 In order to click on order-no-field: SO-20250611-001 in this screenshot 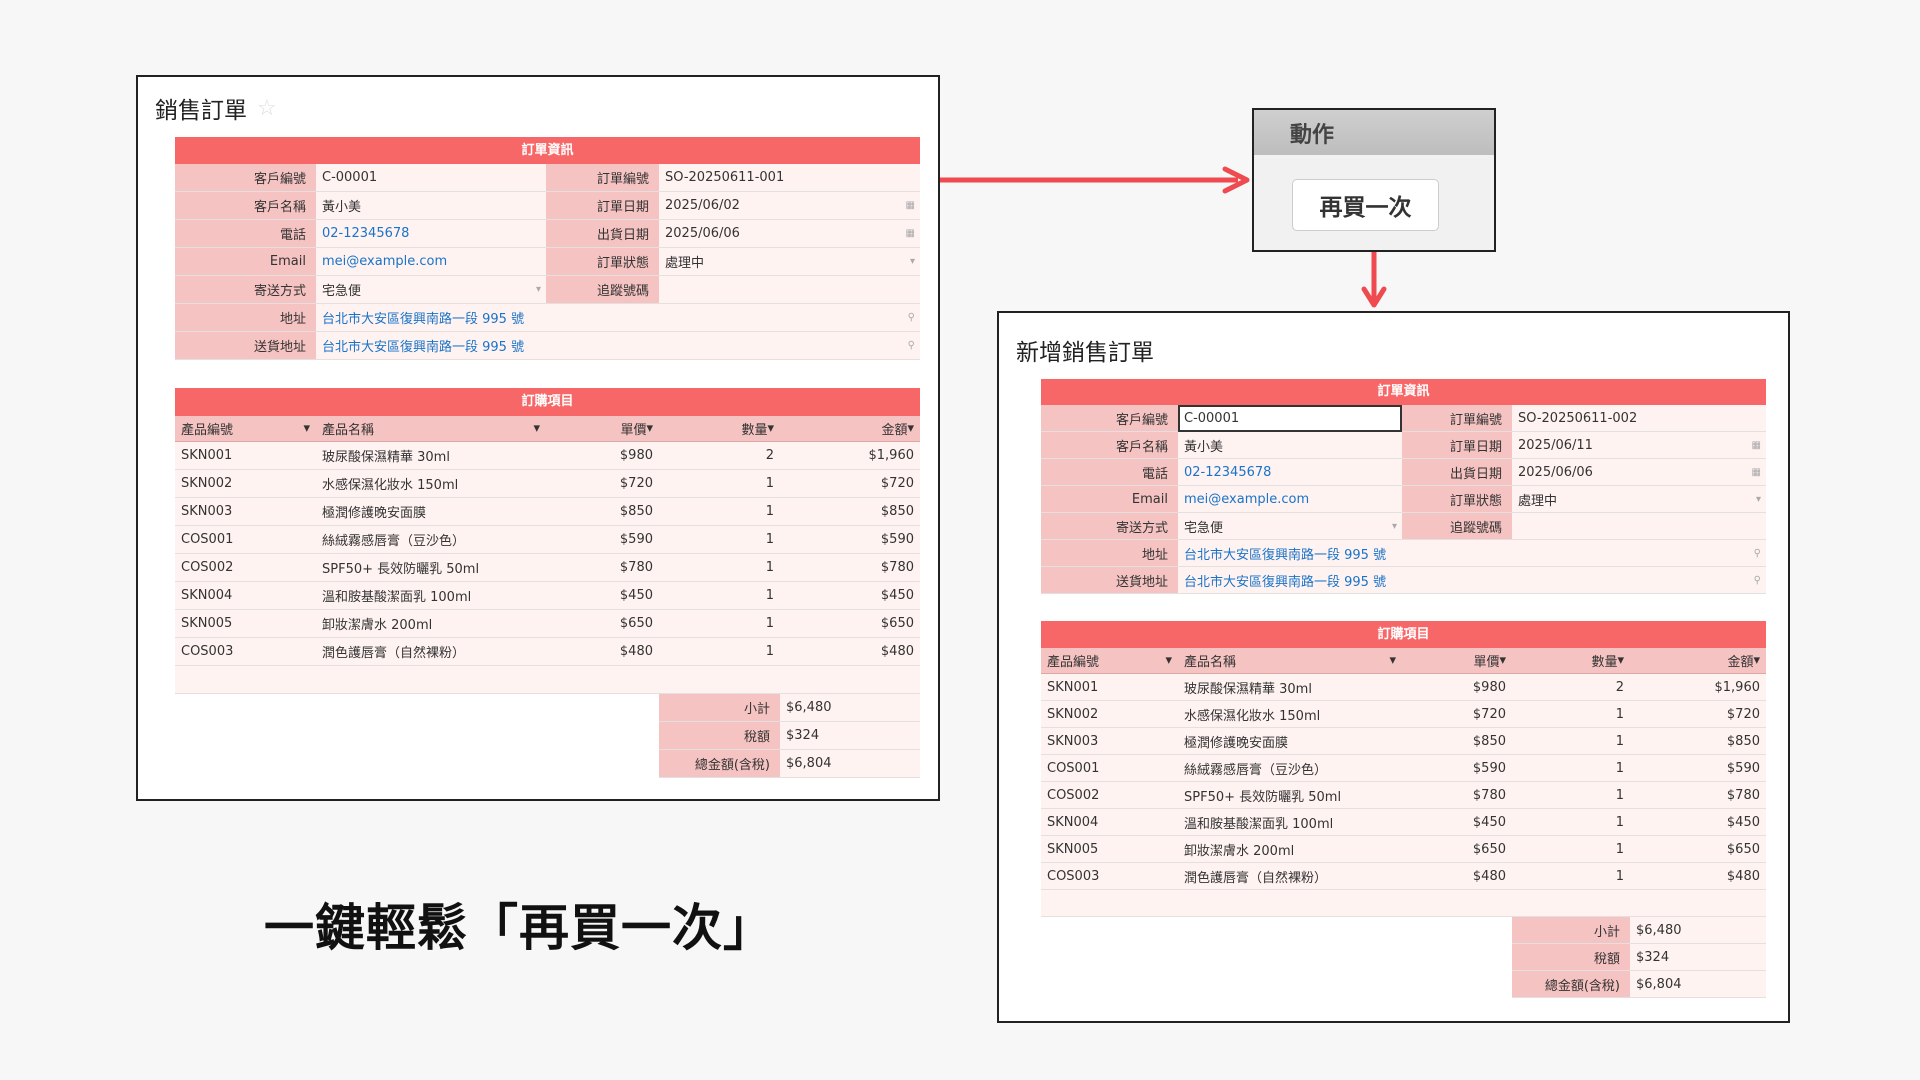, I will do `click(789, 178)`.